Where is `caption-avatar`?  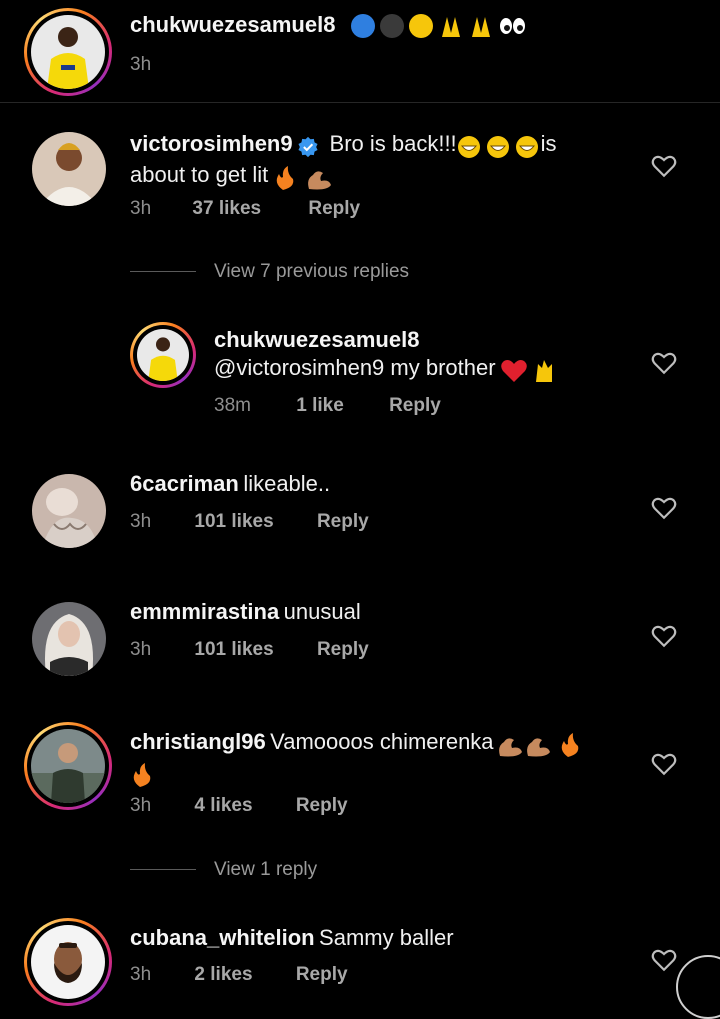
caption-avatar is located at coordinates (68, 52).